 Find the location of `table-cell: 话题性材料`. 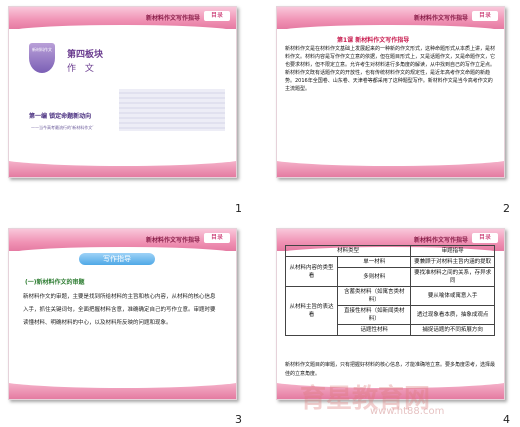

table-cell: 话题性材料 is located at coordinates (374, 330).